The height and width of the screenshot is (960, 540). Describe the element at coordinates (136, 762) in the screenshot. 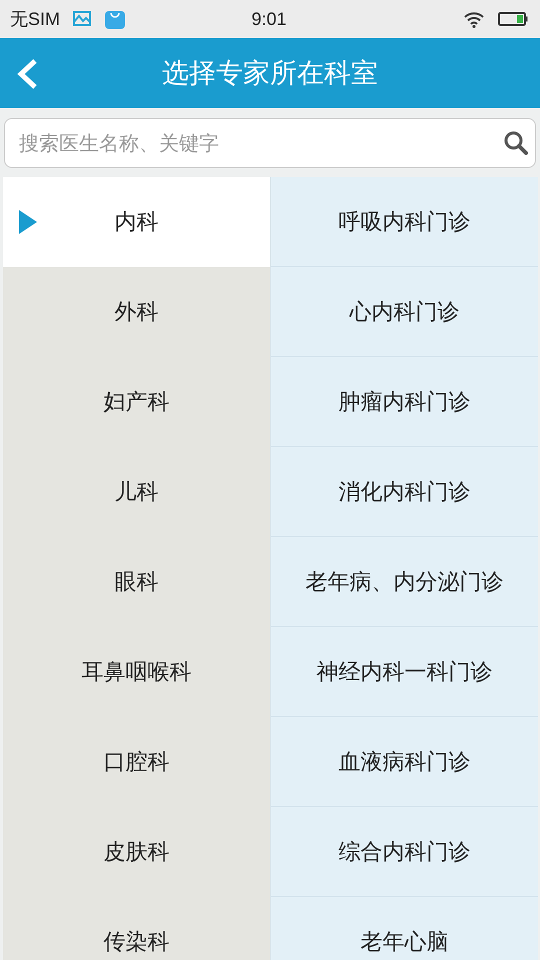

I see `department-item: 口腔科` at that location.